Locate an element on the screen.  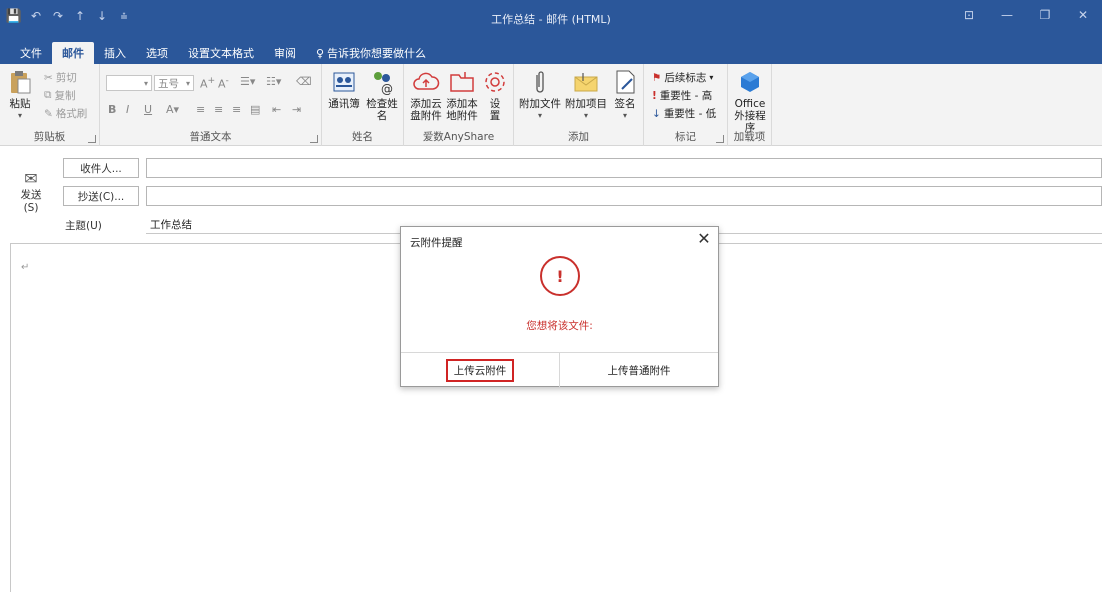
paragraph-mark: ↵ is located at coordinates (25, 267).